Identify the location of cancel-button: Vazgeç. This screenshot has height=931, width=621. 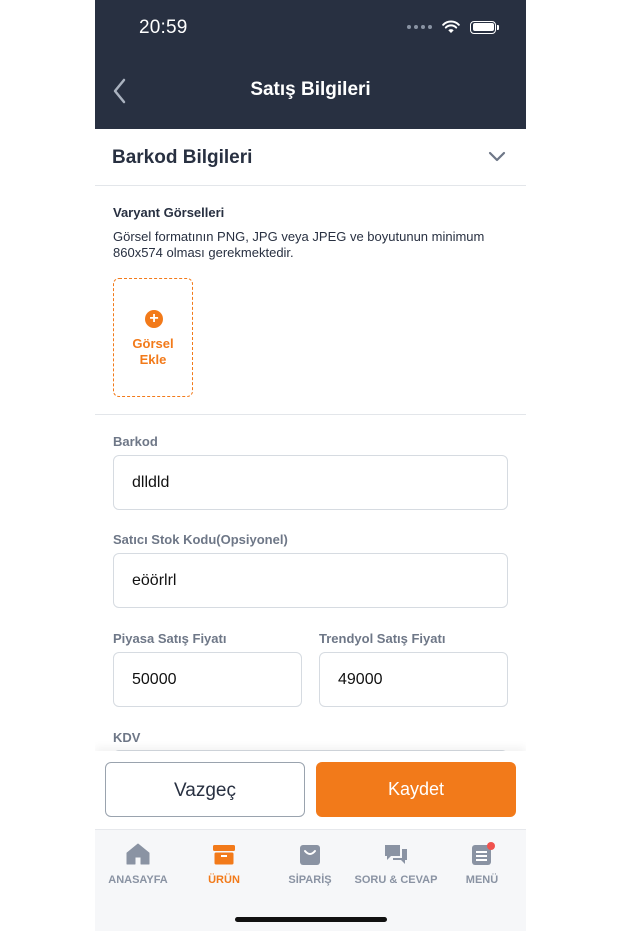
(205, 789).